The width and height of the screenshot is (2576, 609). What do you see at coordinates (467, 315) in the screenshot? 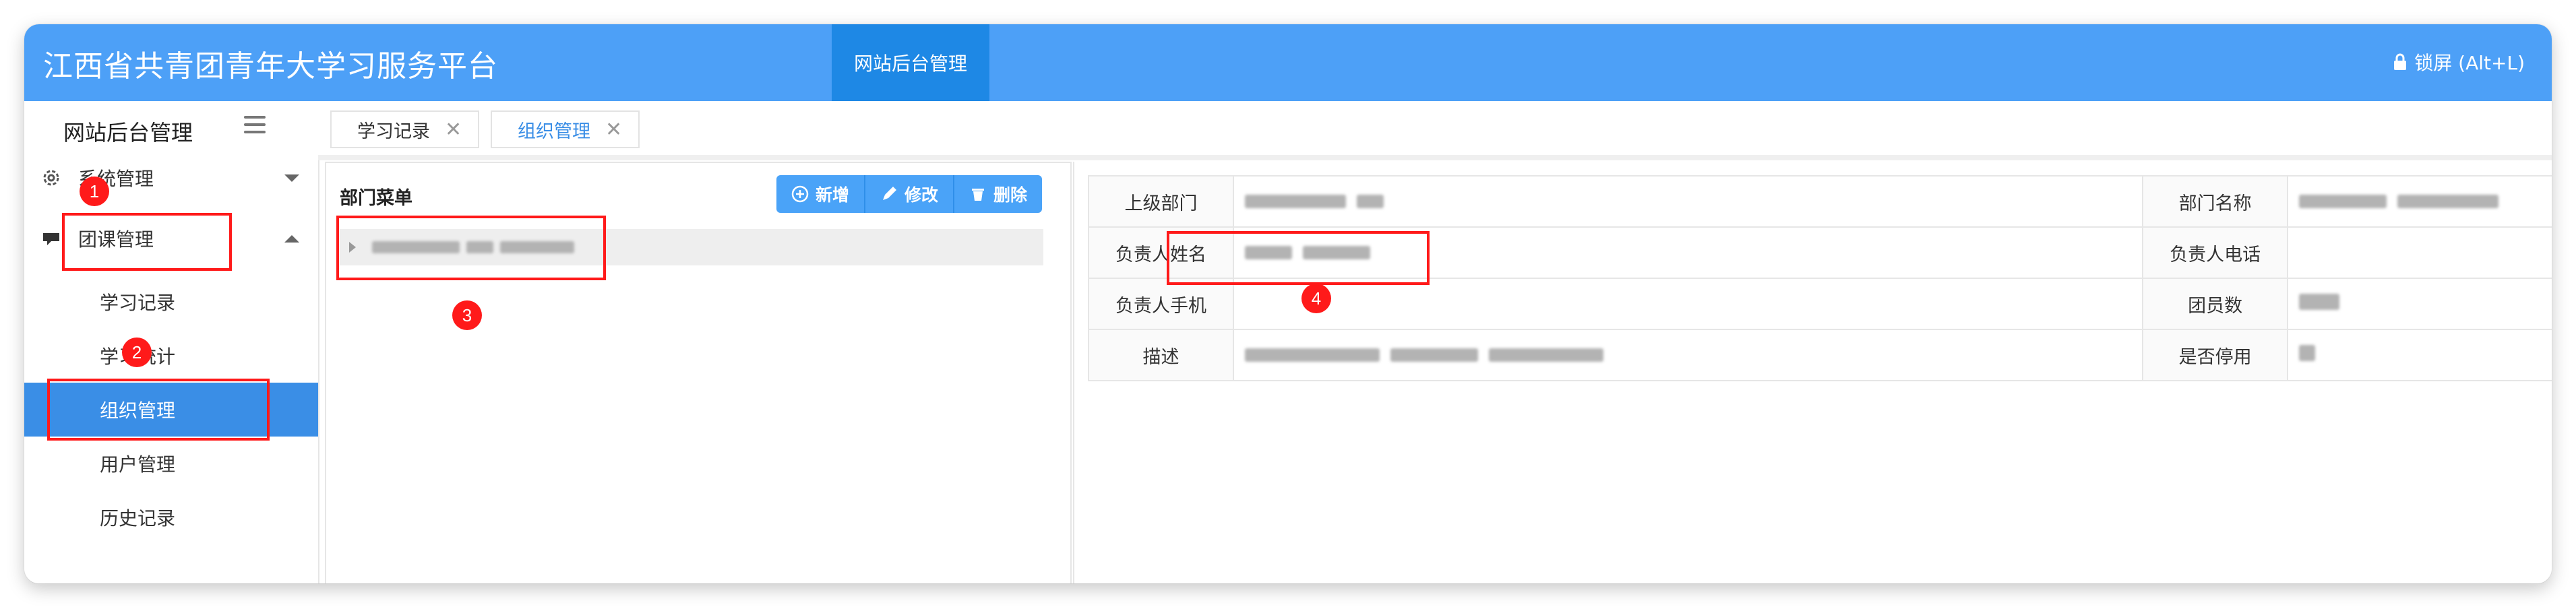
I see `annotation-badge-3: 3` at bounding box center [467, 315].